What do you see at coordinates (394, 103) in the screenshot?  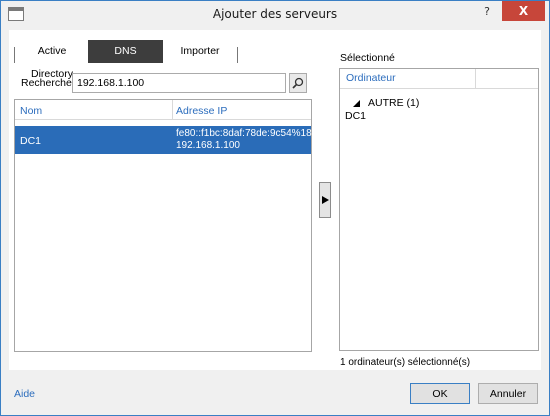 I see `group-label: AUTRE (1)` at bounding box center [394, 103].